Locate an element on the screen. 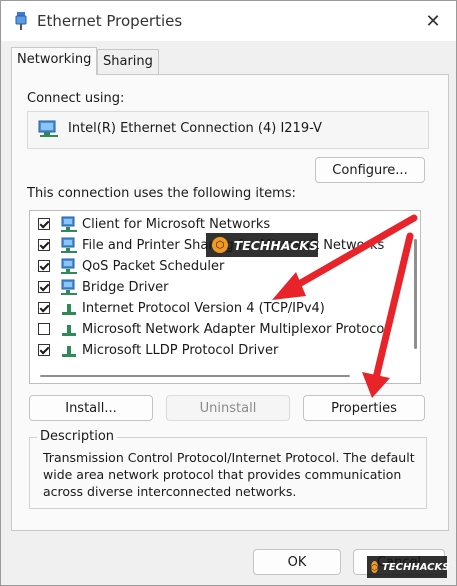  arrow-to-ipv4 is located at coordinates (345, 257).